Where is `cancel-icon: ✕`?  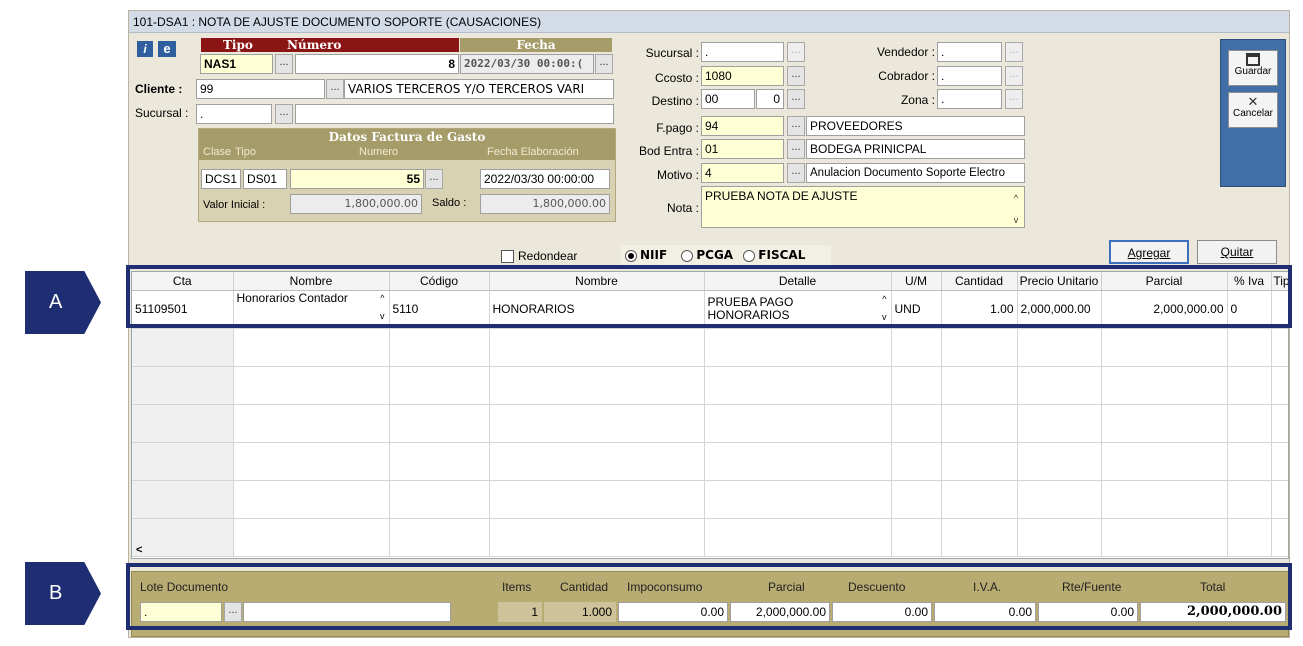
cancel-icon: ✕ is located at coordinates (1253, 101).